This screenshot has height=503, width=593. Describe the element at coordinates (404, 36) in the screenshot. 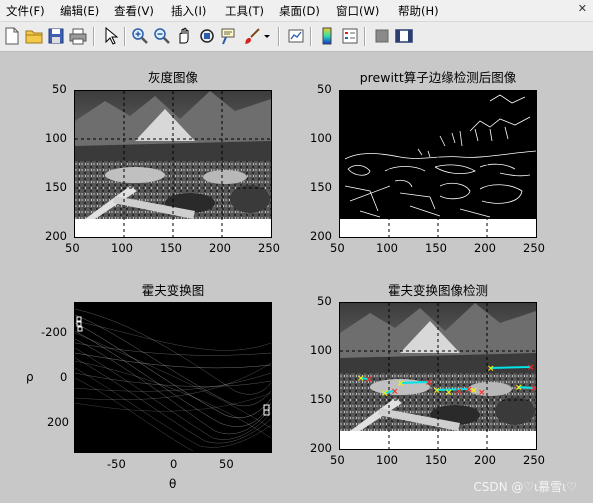

I see `show-plot-tools-icon` at that location.